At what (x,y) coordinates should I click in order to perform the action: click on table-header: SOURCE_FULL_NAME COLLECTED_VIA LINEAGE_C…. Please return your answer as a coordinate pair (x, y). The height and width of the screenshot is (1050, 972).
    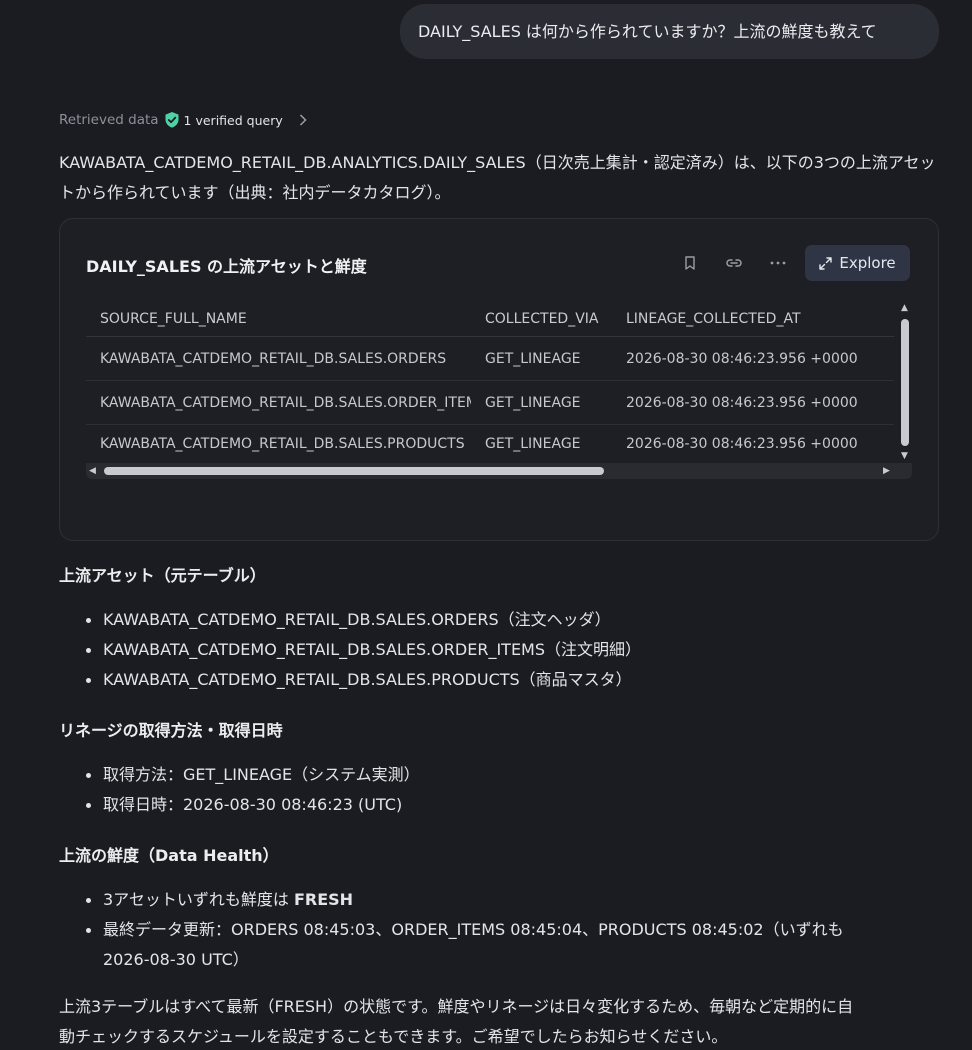
    Looking at the image, I should click on (490, 319).